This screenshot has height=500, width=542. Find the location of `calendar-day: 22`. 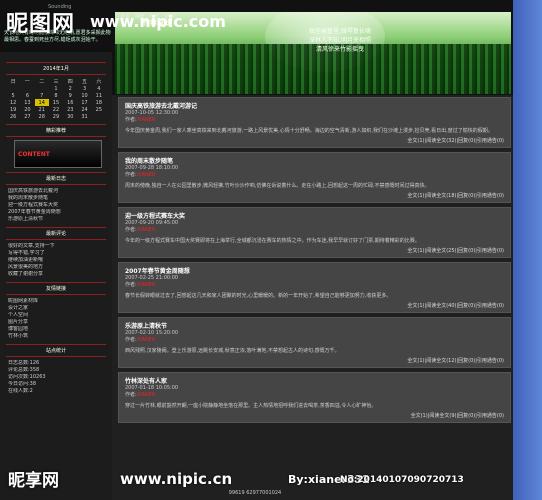

calendar-day: 22 is located at coordinates (56, 109).